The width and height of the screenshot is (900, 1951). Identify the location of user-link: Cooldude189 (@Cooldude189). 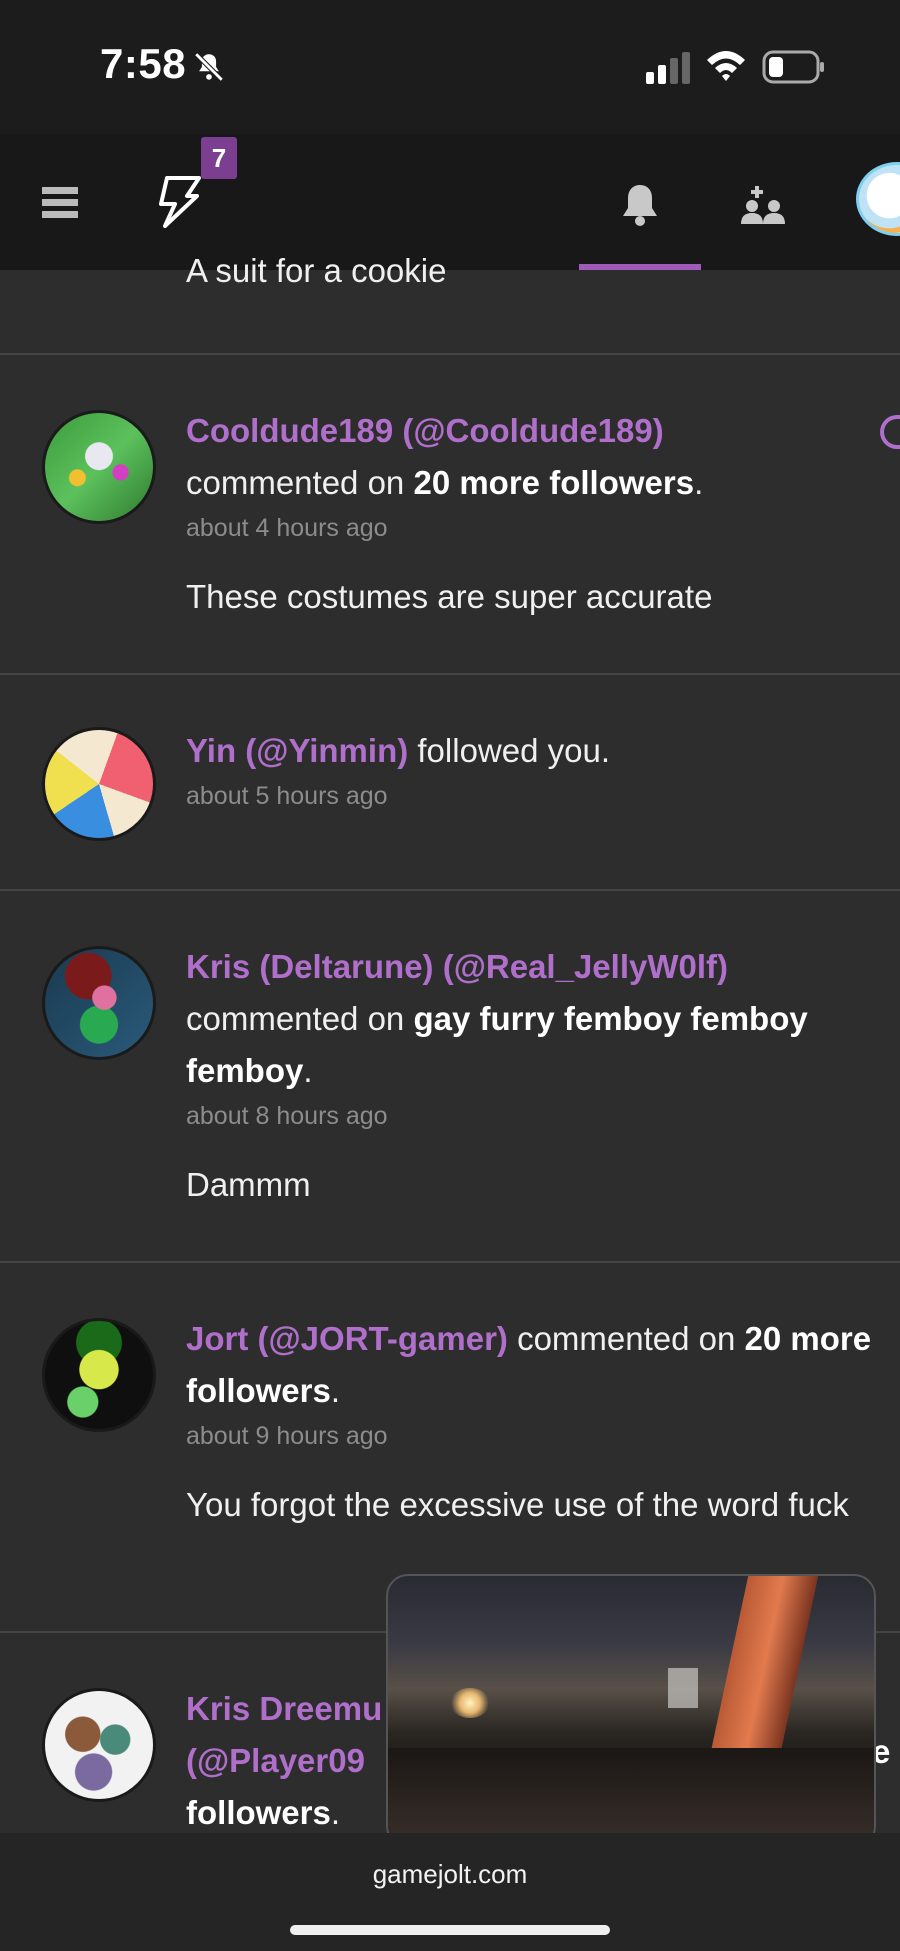
(425, 430).